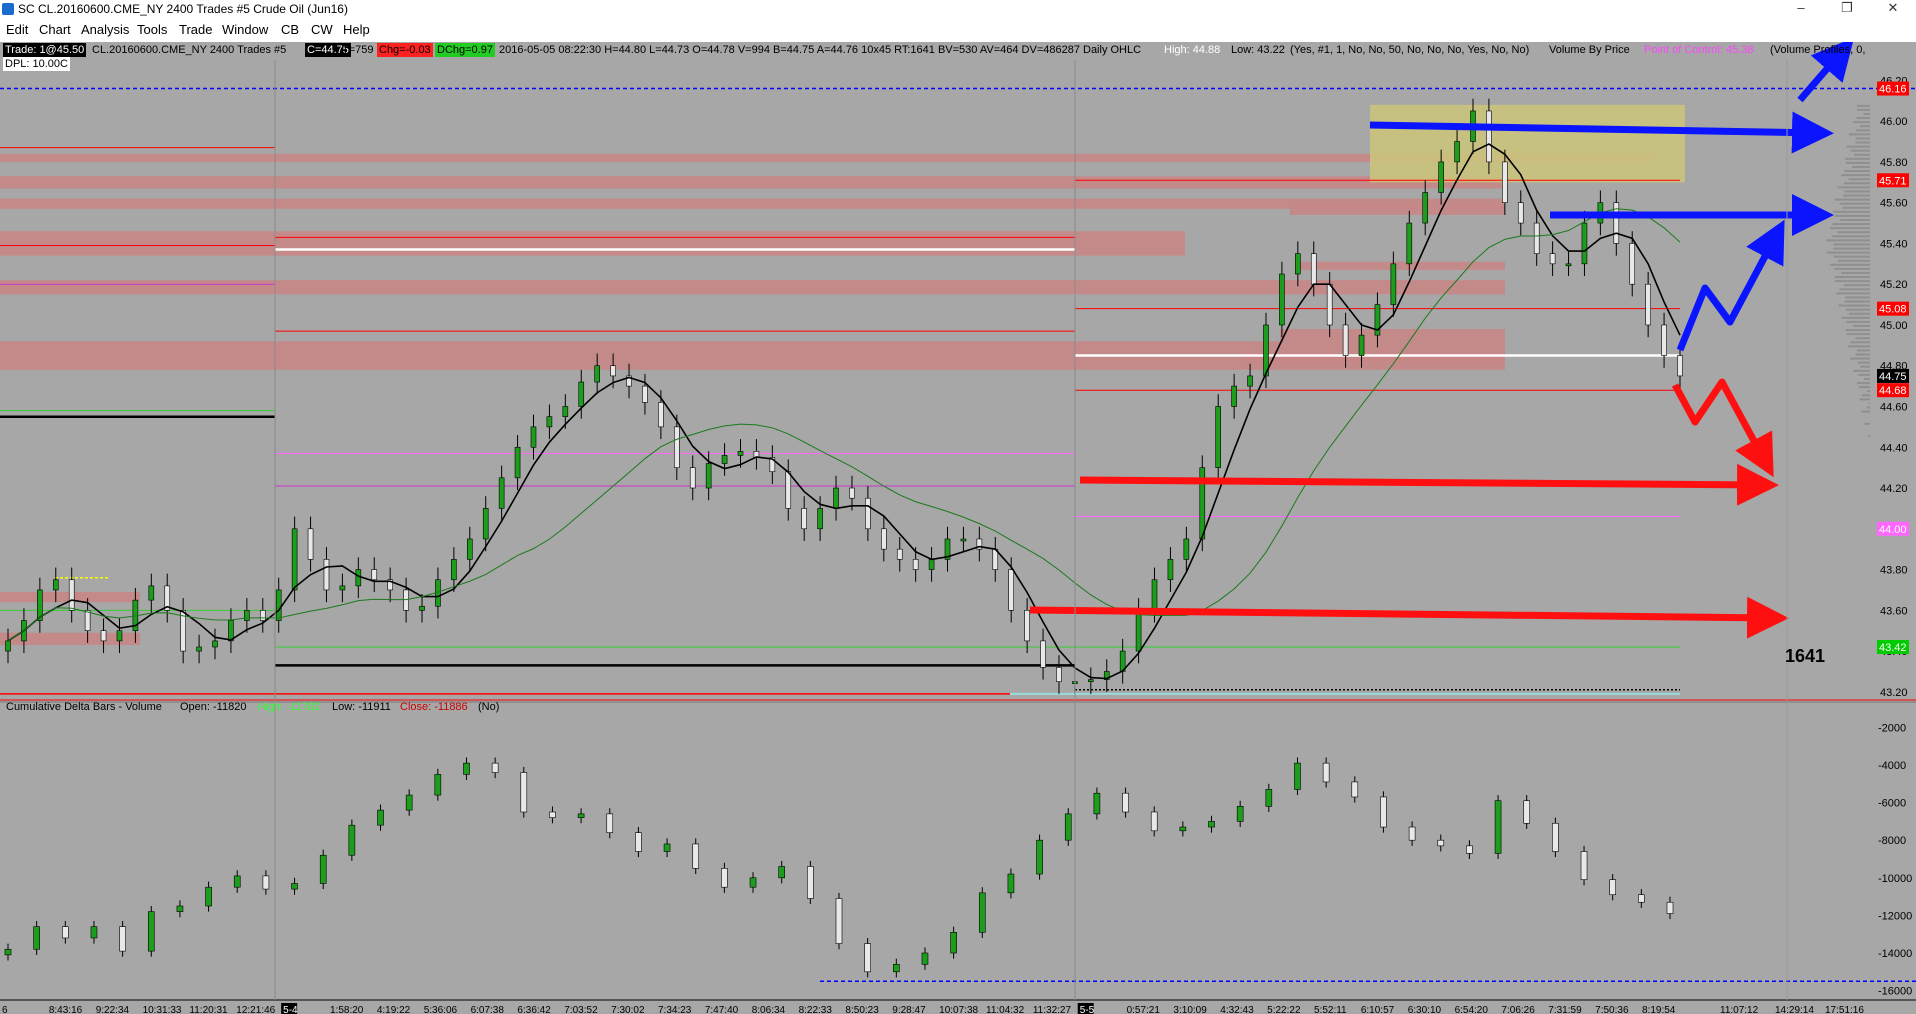  What do you see at coordinates (1893, 9) in the screenshot?
I see `close-icon: ✕` at bounding box center [1893, 9].